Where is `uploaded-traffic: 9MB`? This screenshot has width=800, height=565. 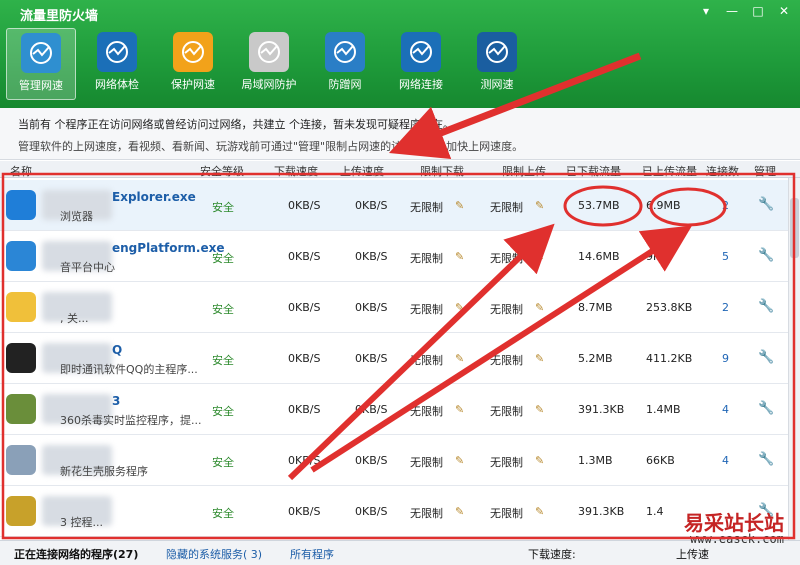
uploaded-traffic: 9MB is located at coordinates (658, 256).